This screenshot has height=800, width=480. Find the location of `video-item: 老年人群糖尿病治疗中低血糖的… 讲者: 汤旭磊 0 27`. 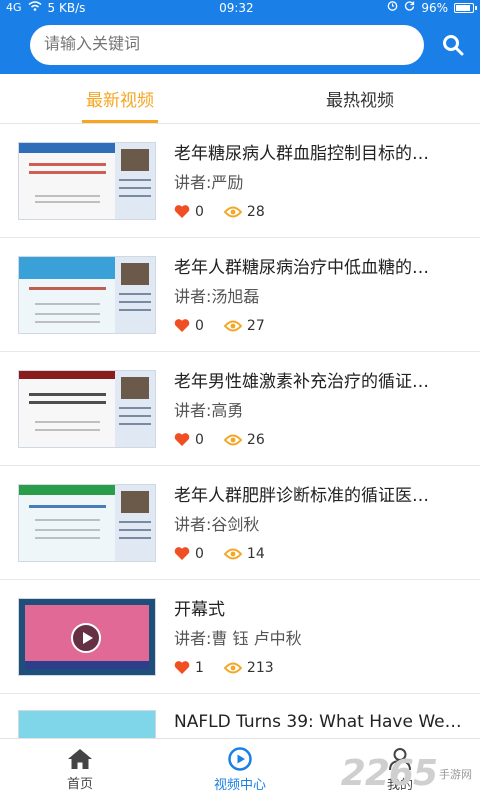

video-item: 老年人群糖尿病治疗中低血糖的… 讲者: 汤旭磊 0 27 is located at coordinates (240, 295).